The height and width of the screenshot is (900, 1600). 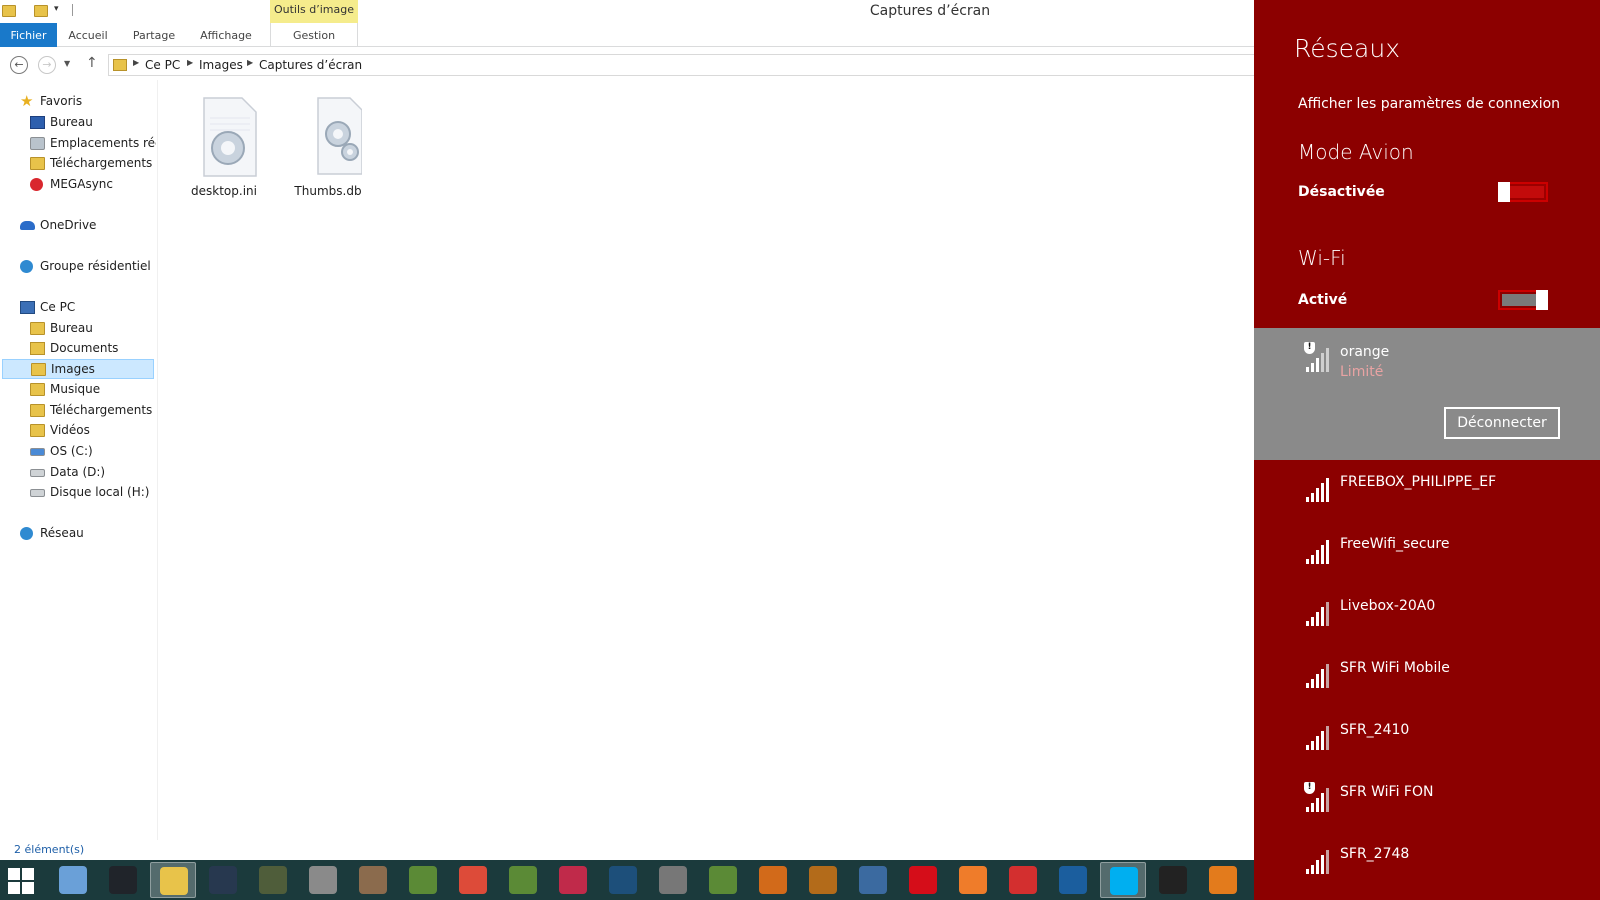 What do you see at coordinates (223, 880) in the screenshot?
I see `steam-taskbar-button` at bounding box center [223, 880].